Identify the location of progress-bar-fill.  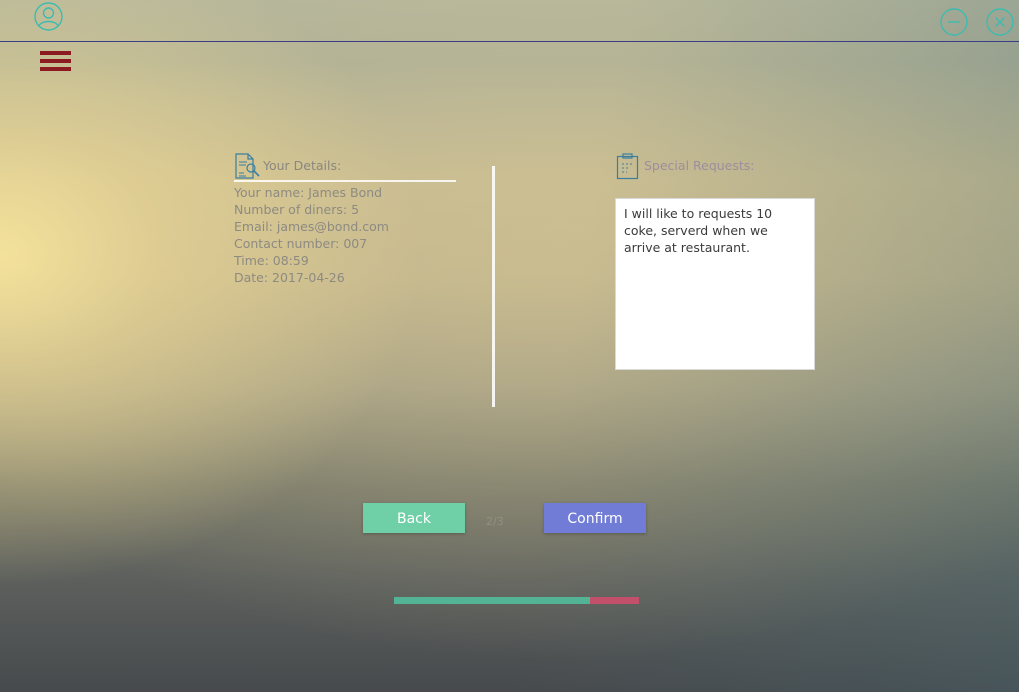
(492, 600).